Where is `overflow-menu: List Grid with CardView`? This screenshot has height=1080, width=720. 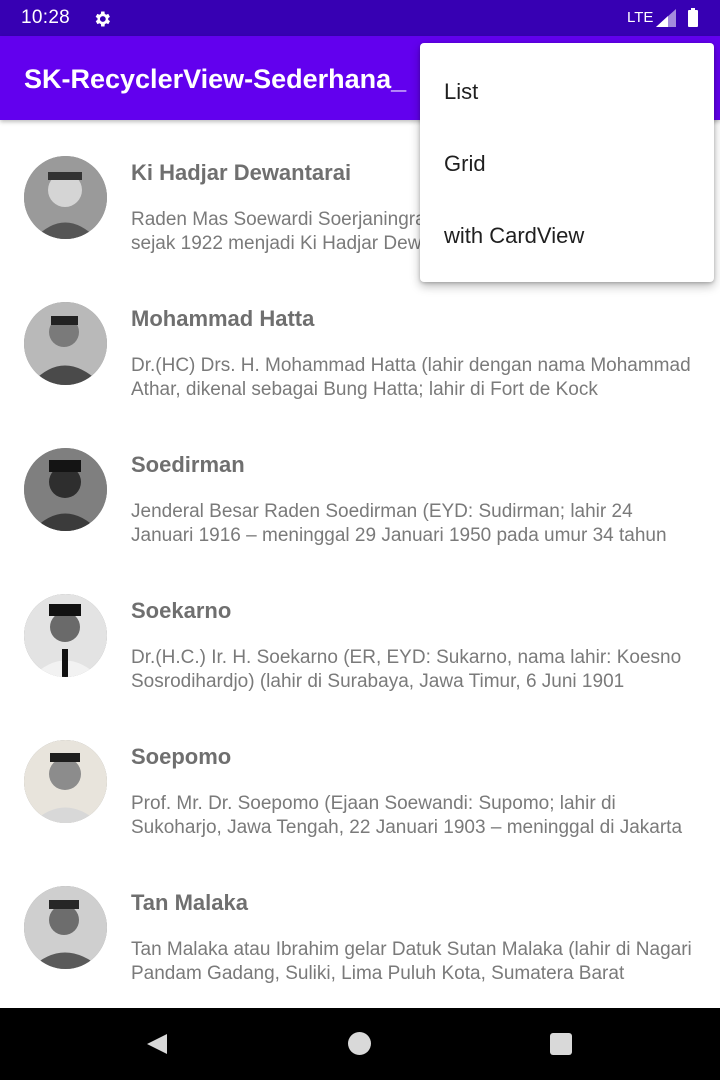 overflow-menu: List Grid with CardView is located at coordinates (567, 162).